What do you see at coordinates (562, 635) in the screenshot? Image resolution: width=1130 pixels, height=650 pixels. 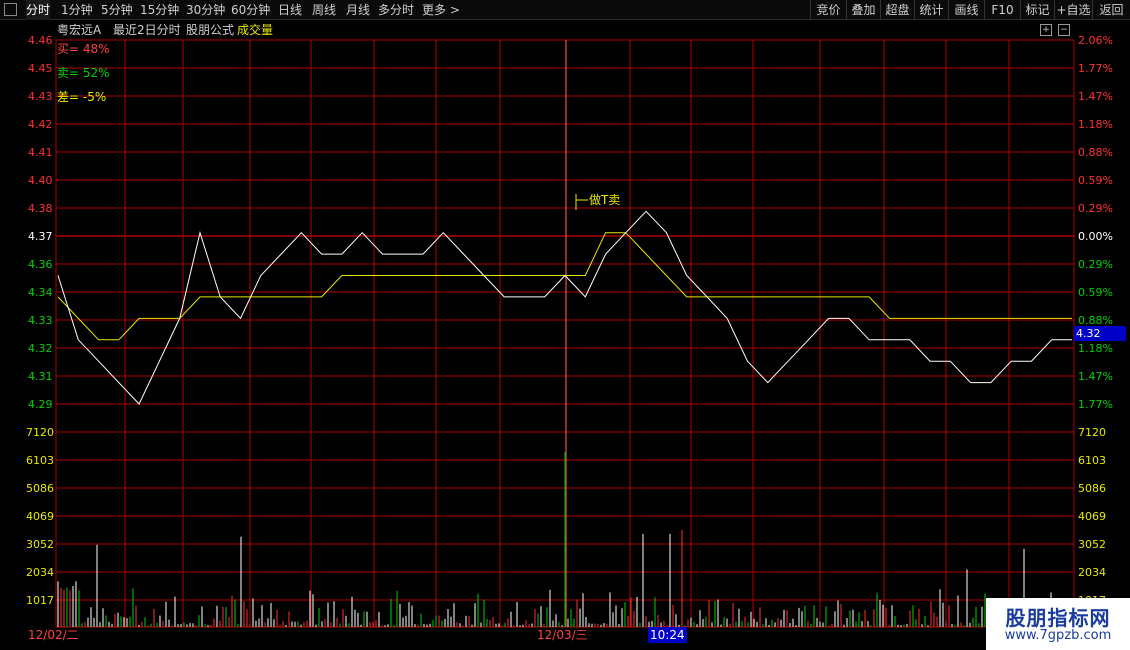 I see `day2-label: 12/03/三` at bounding box center [562, 635].